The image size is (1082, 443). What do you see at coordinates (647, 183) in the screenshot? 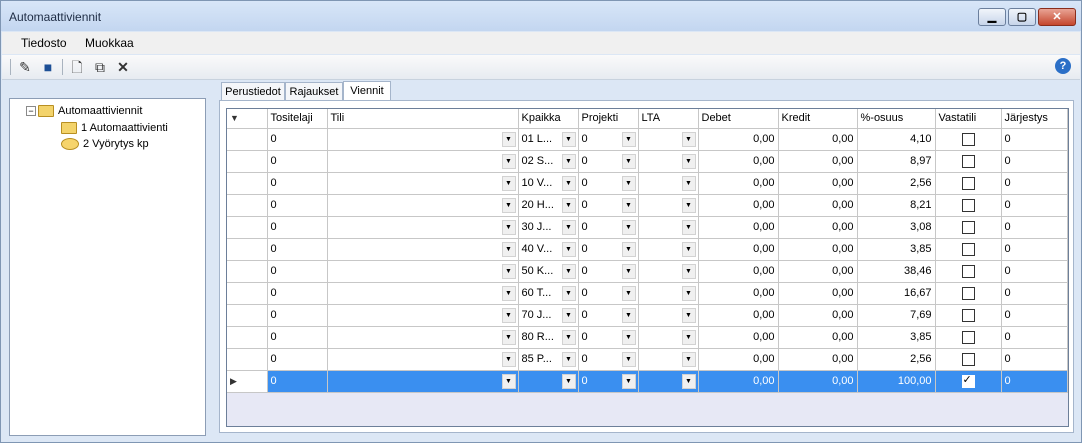
I see `table-row: 0 ▼ 10 V... ▼ 0 ▼ ▼ 0,00 0,00 2,56 0` at bounding box center [647, 183].